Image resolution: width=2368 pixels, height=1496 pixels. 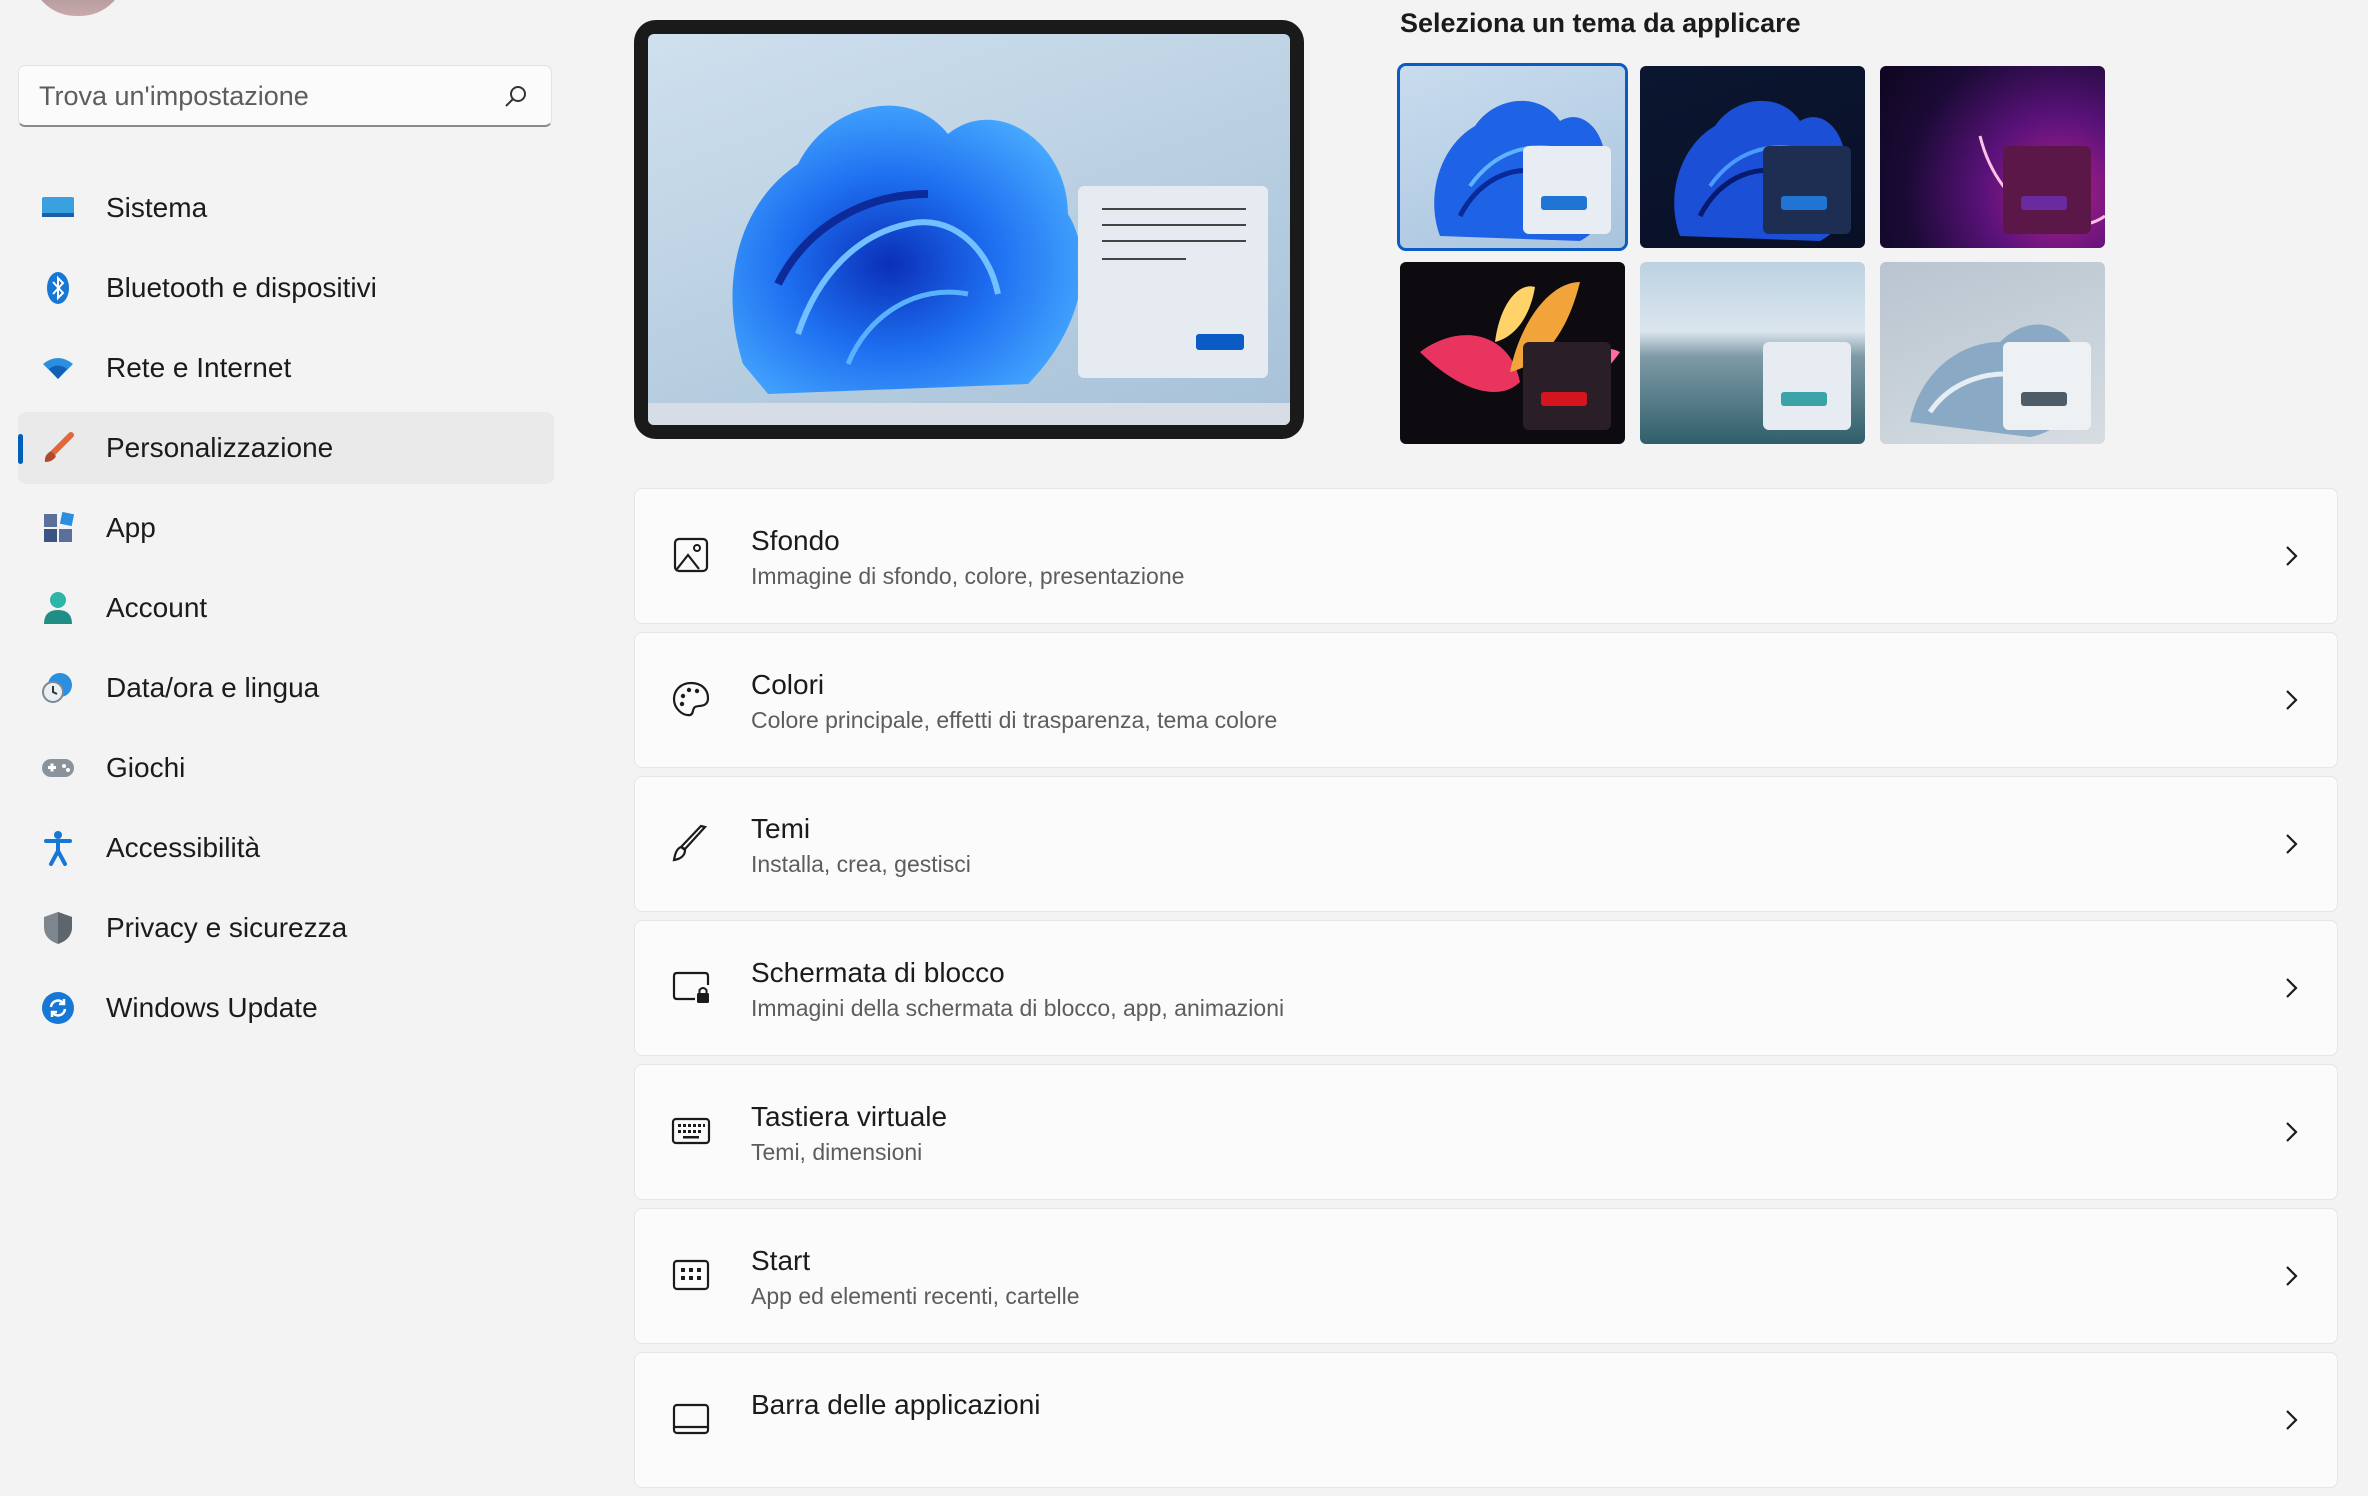 I want to click on sidebar-item-accessibilita: Accessibilità, so click(x=286, y=848).